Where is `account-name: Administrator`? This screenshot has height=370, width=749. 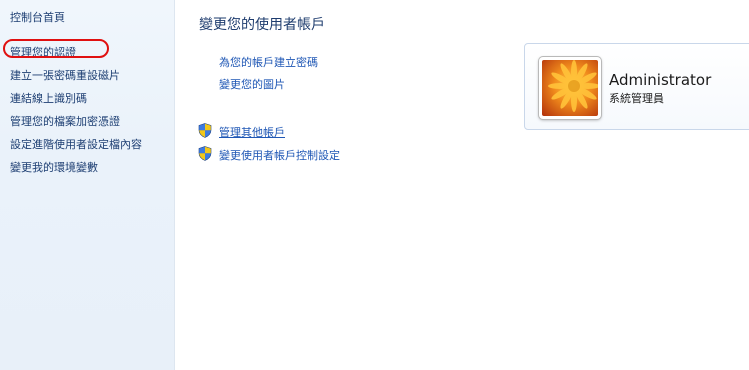
account-name: Administrator is located at coordinates (660, 80).